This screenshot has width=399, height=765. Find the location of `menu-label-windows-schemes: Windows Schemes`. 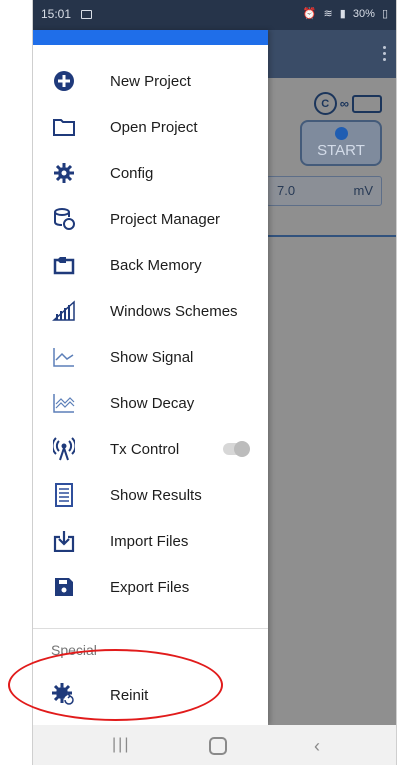

menu-label-windows-schemes: Windows Schemes is located at coordinates (174, 311).